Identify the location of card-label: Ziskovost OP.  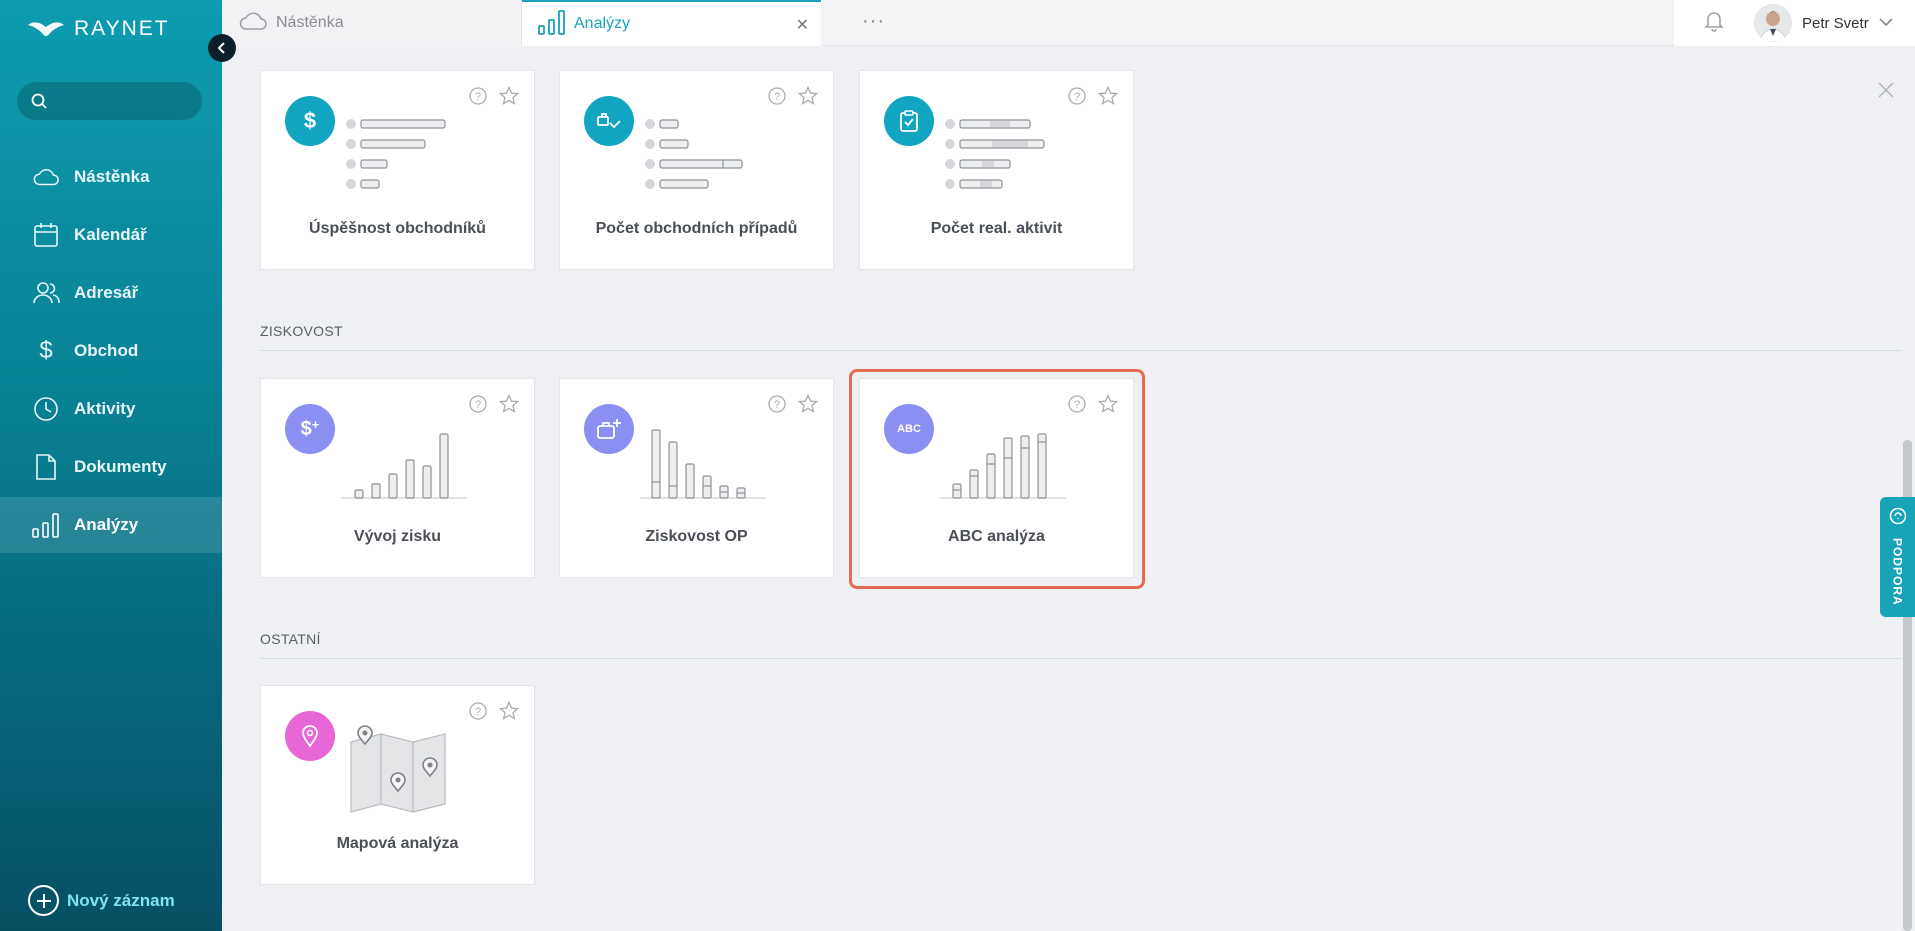
(696, 536).